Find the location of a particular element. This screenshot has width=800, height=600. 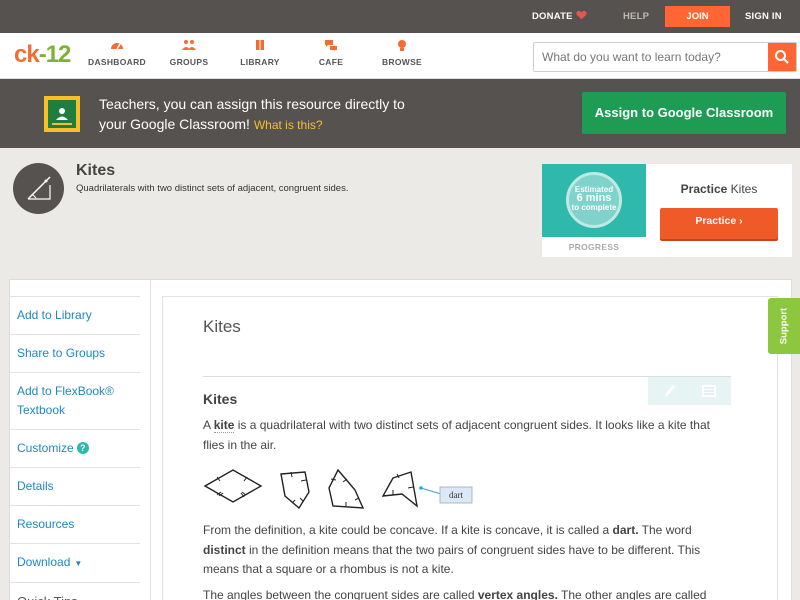

vertex-angles-term: vertex angles. is located at coordinates (517, 594).